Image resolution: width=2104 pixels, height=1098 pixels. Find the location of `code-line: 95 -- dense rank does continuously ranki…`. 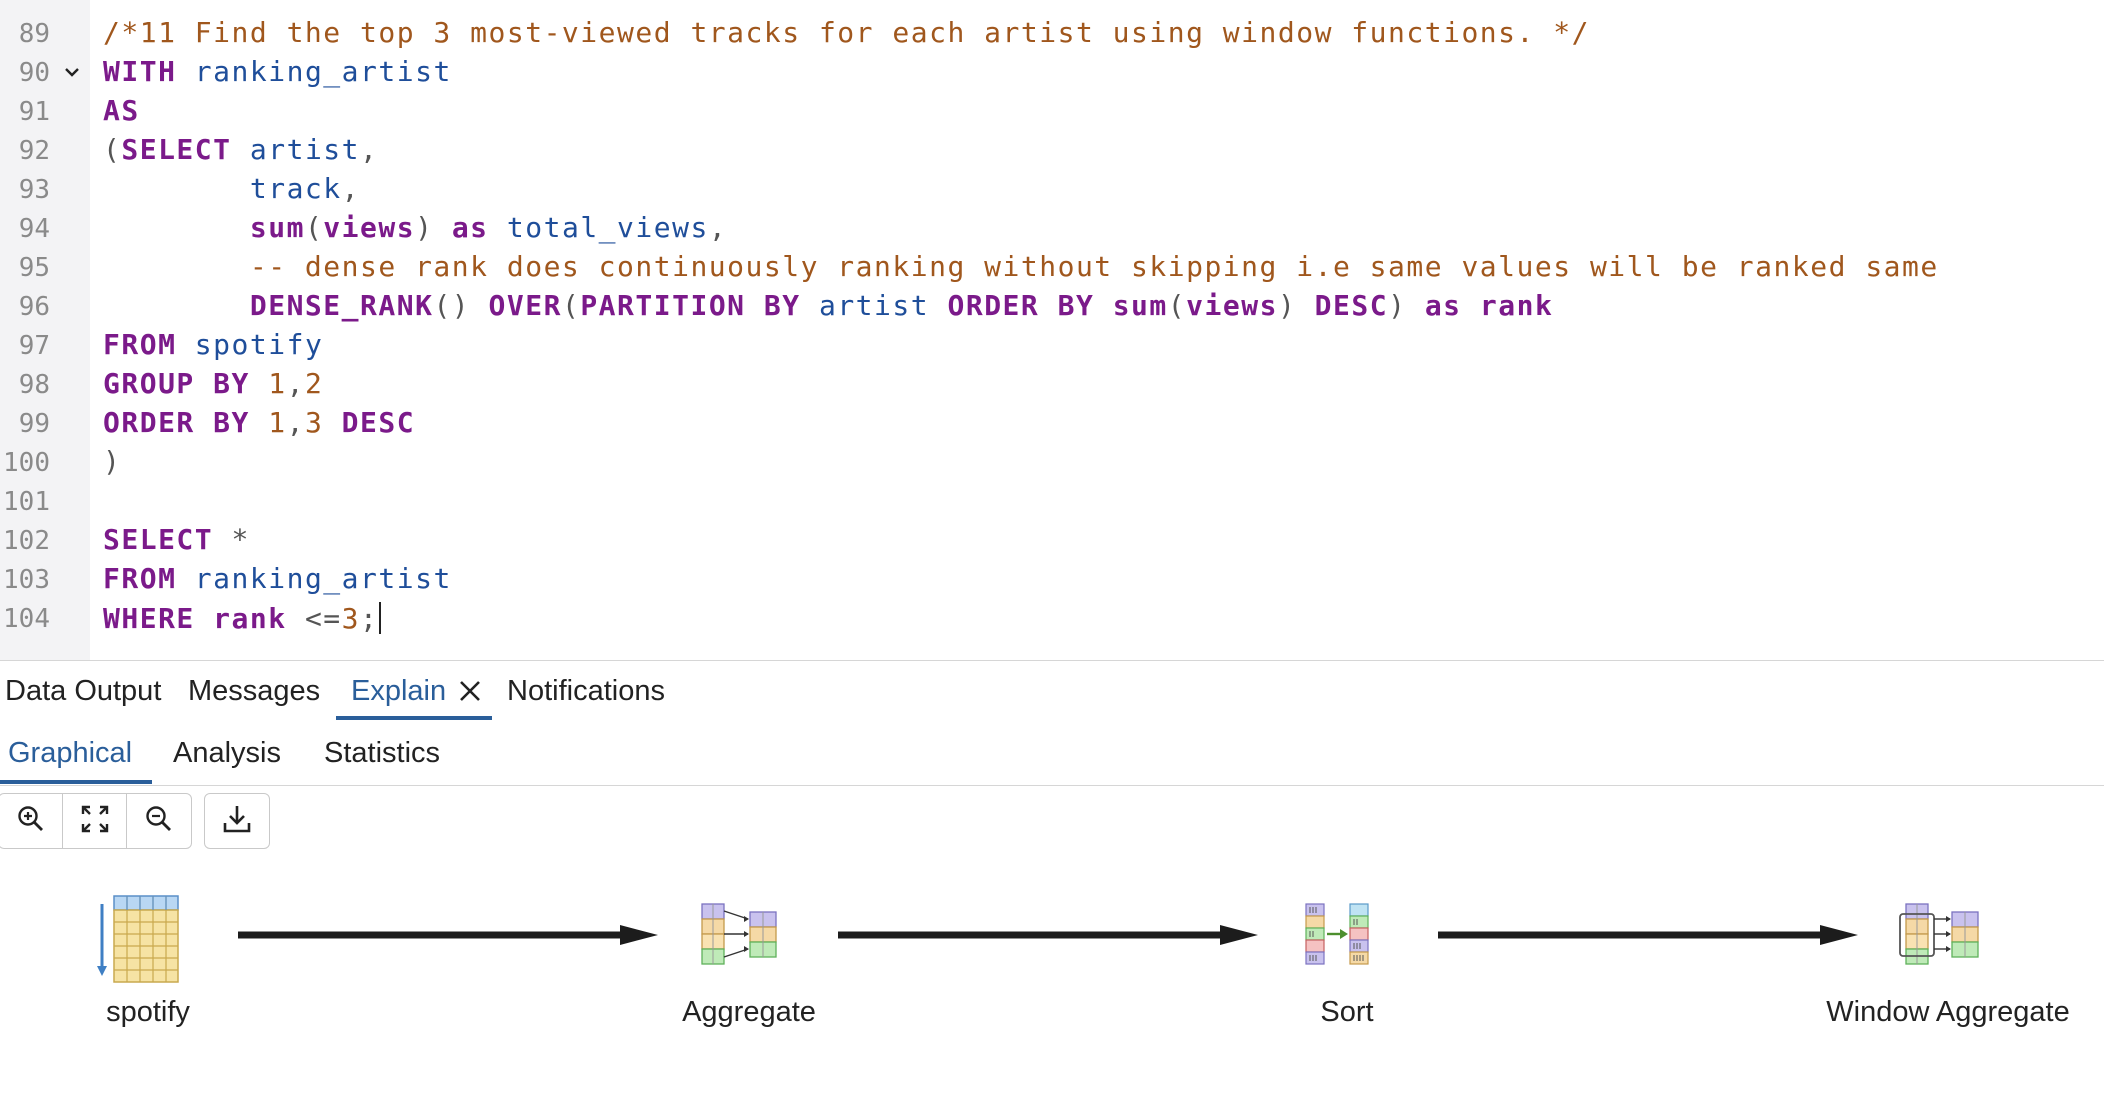

code-line: 95 -- dense rank does continuously ranki… is located at coordinates (1052, 266).